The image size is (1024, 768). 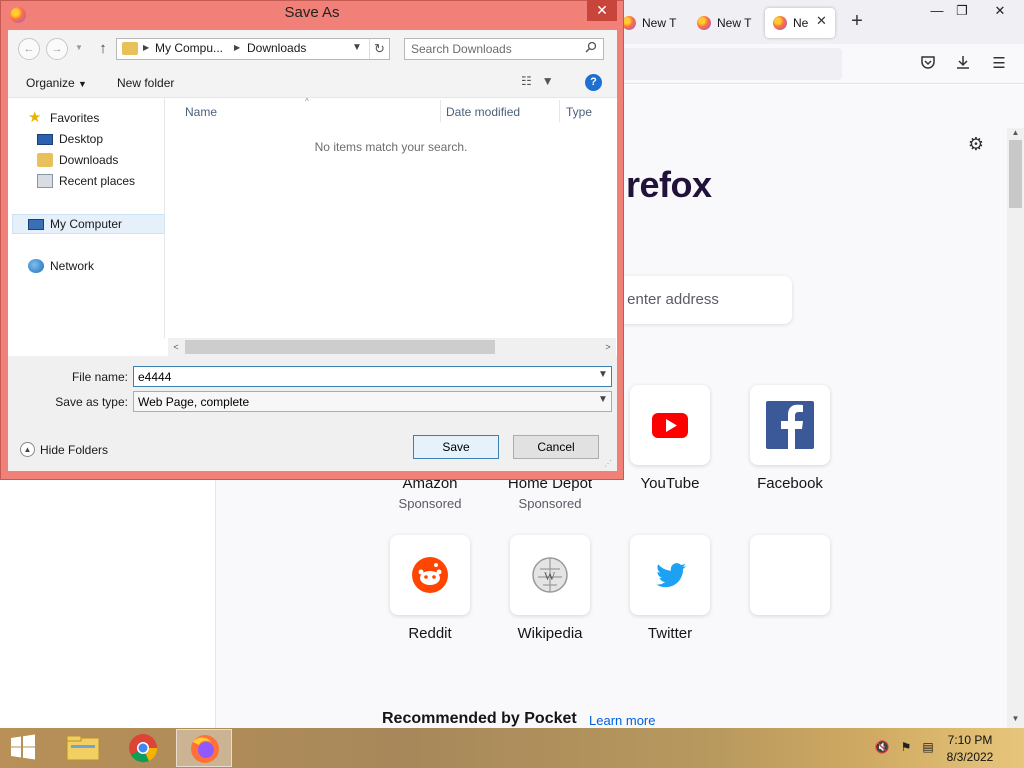 I want to click on taskbar-chrome, so click(x=143, y=748).